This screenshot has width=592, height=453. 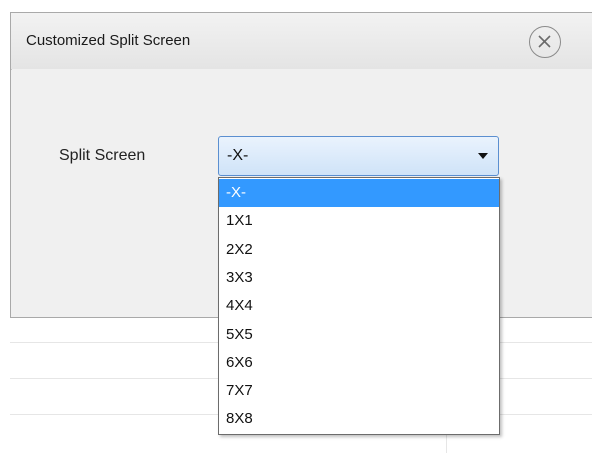 What do you see at coordinates (301, 41) in the screenshot?
I see `dialog-titlebar: Customized Split Screen` at bounding box center [301, 41].